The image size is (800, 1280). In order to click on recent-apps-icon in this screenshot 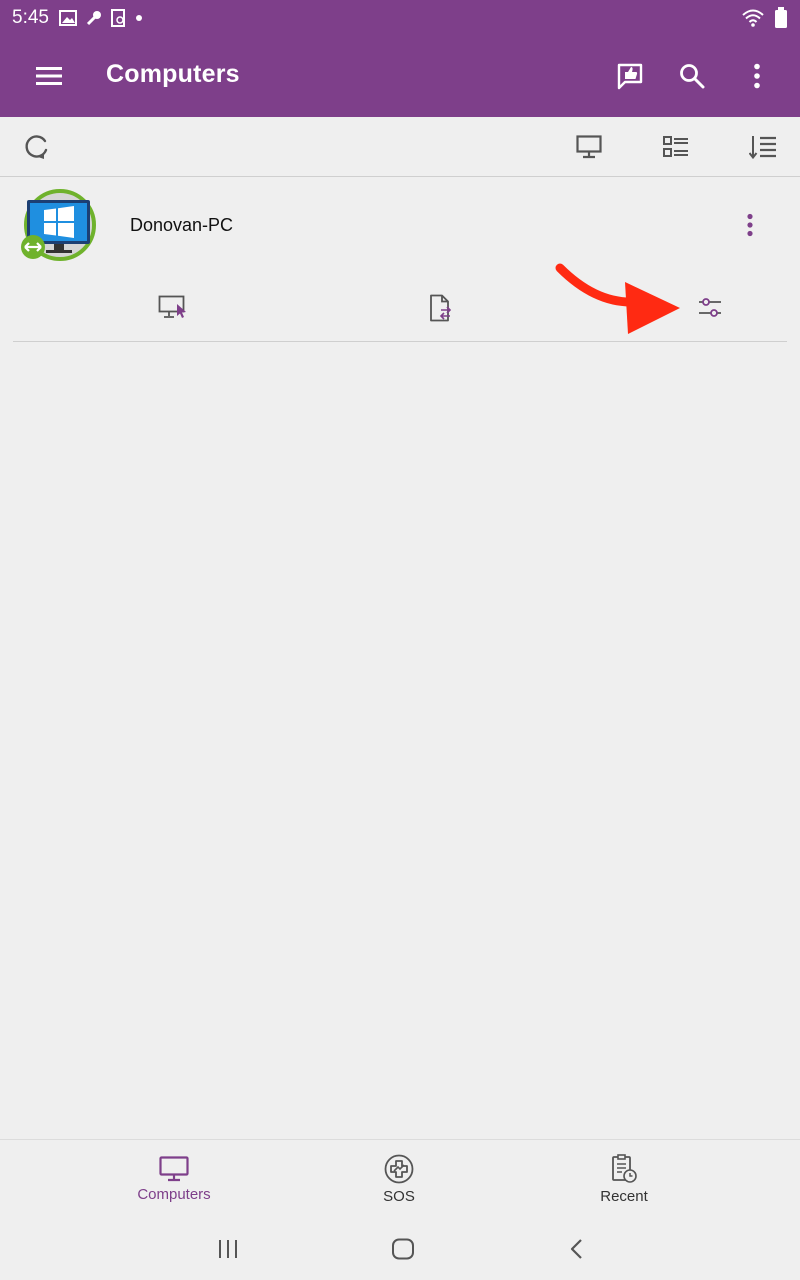, I will do `click(228, 1249)`.